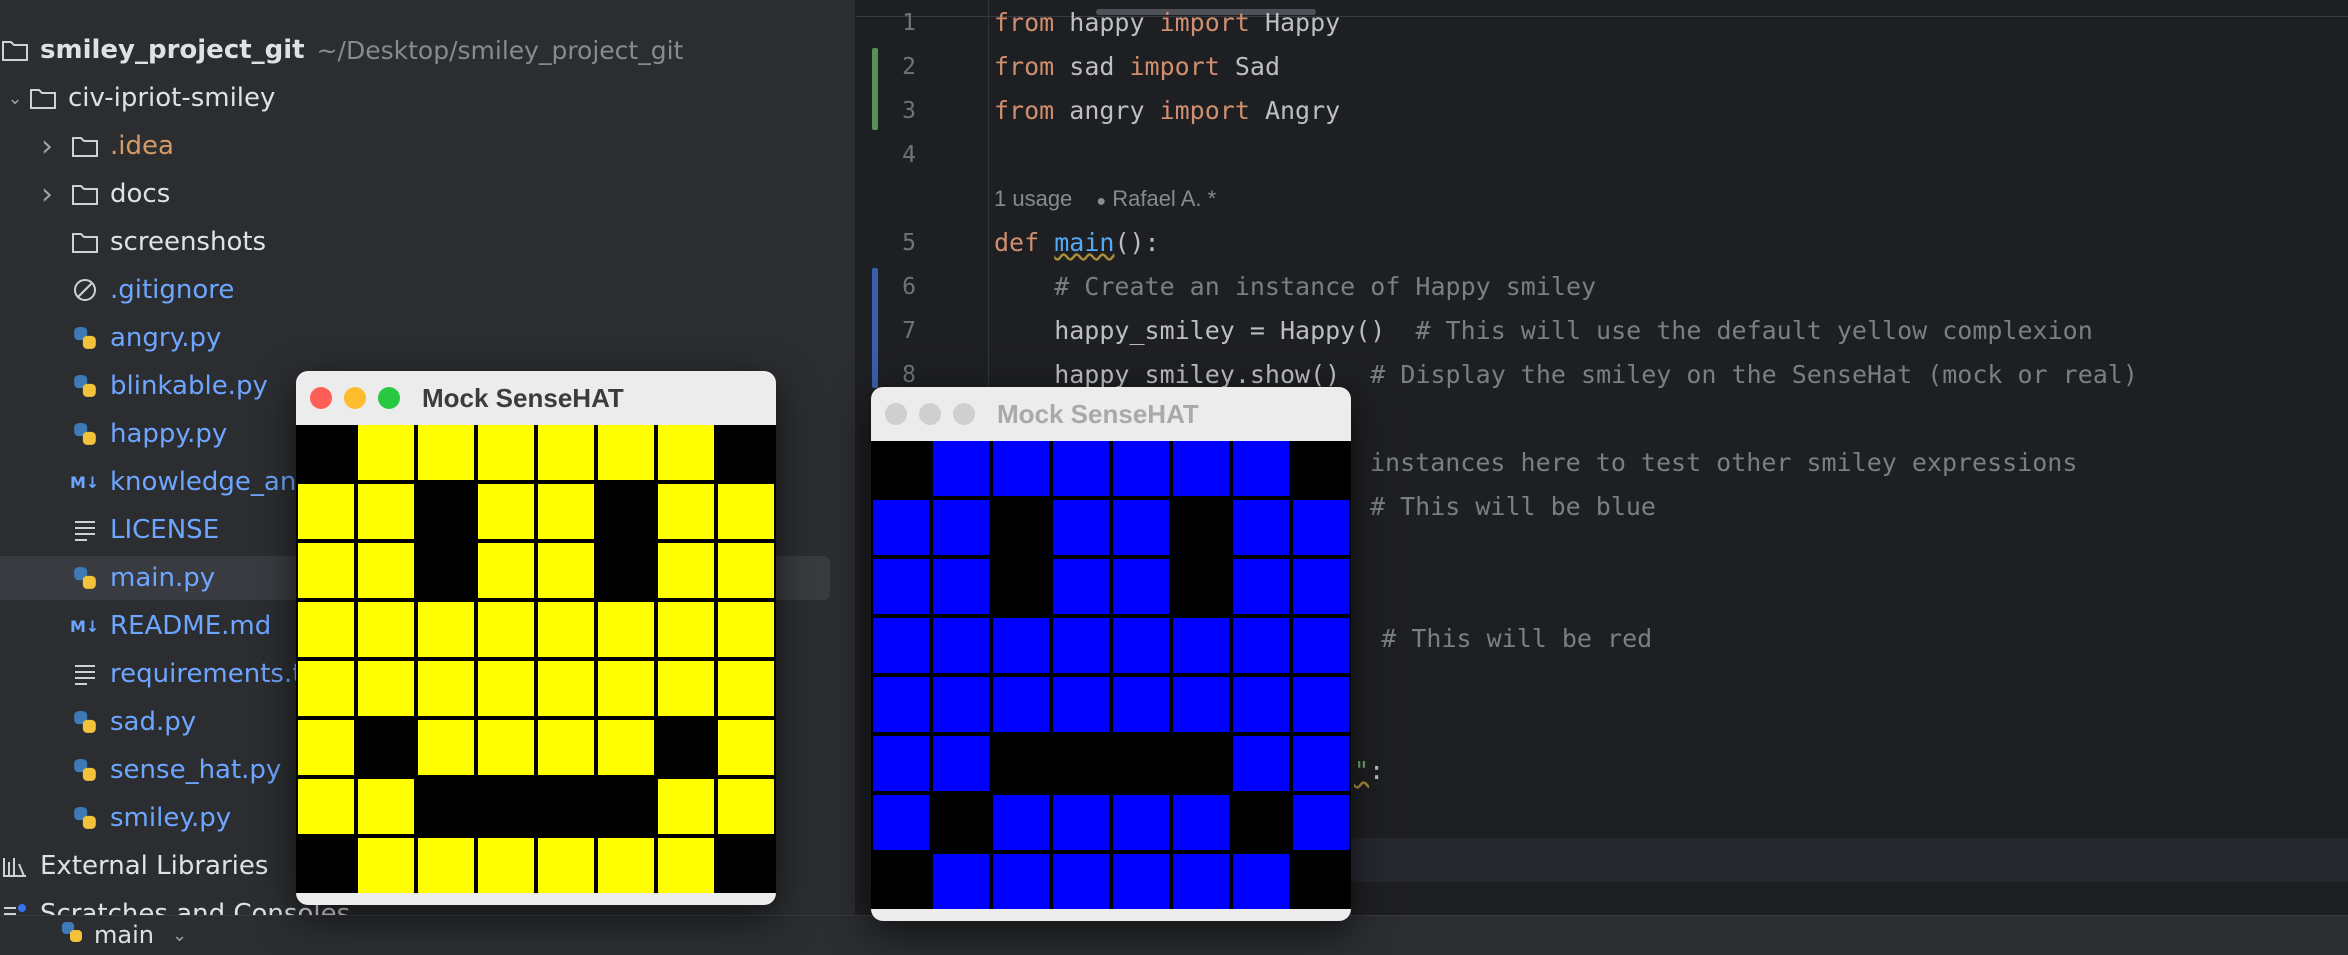 Image resolution: width=2348 pixels, height=955 pixels. Describe the element at coordinates (72, 935) in the screenshot. I see `python-icon` at that location.